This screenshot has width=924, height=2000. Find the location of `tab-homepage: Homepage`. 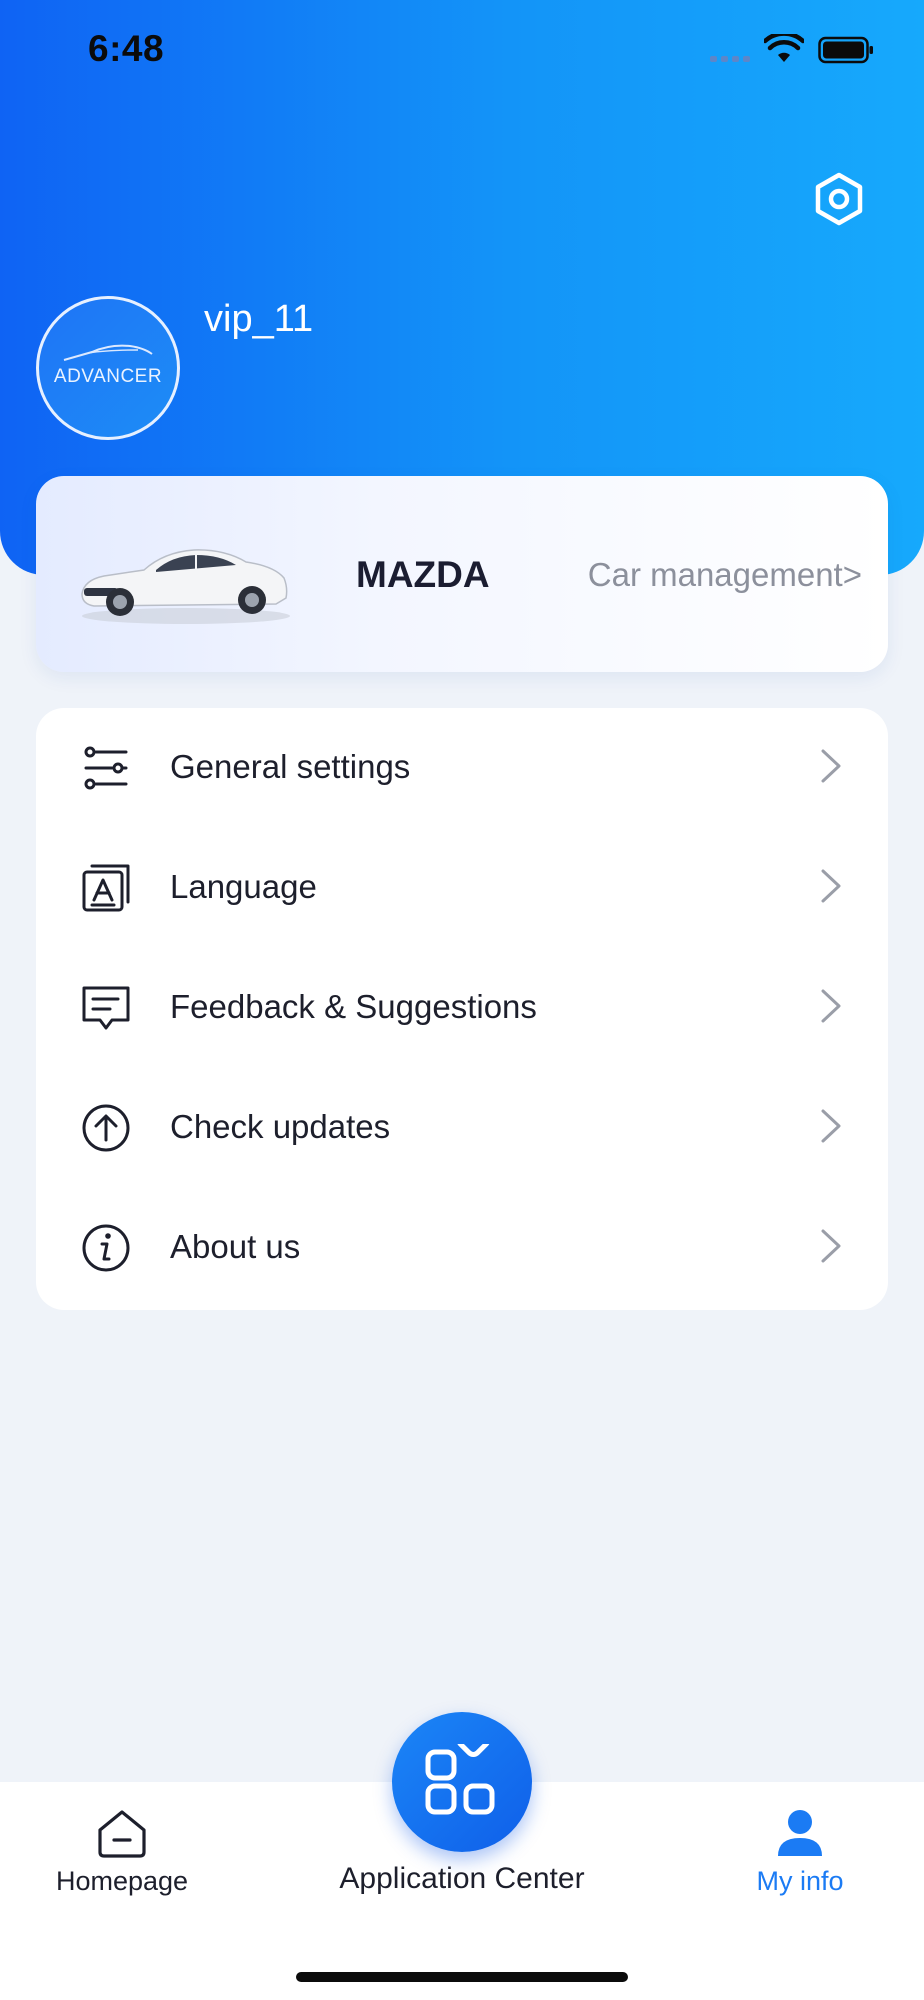

tab-homepage: Homepage is located at coordinates (122, 1852).